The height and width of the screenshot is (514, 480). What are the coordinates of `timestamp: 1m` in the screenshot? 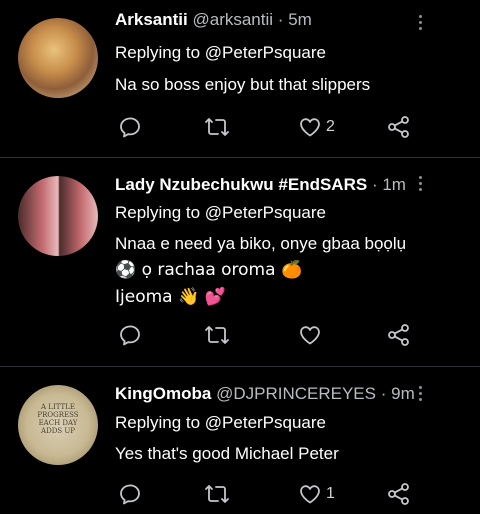 It's located at (394, 184).